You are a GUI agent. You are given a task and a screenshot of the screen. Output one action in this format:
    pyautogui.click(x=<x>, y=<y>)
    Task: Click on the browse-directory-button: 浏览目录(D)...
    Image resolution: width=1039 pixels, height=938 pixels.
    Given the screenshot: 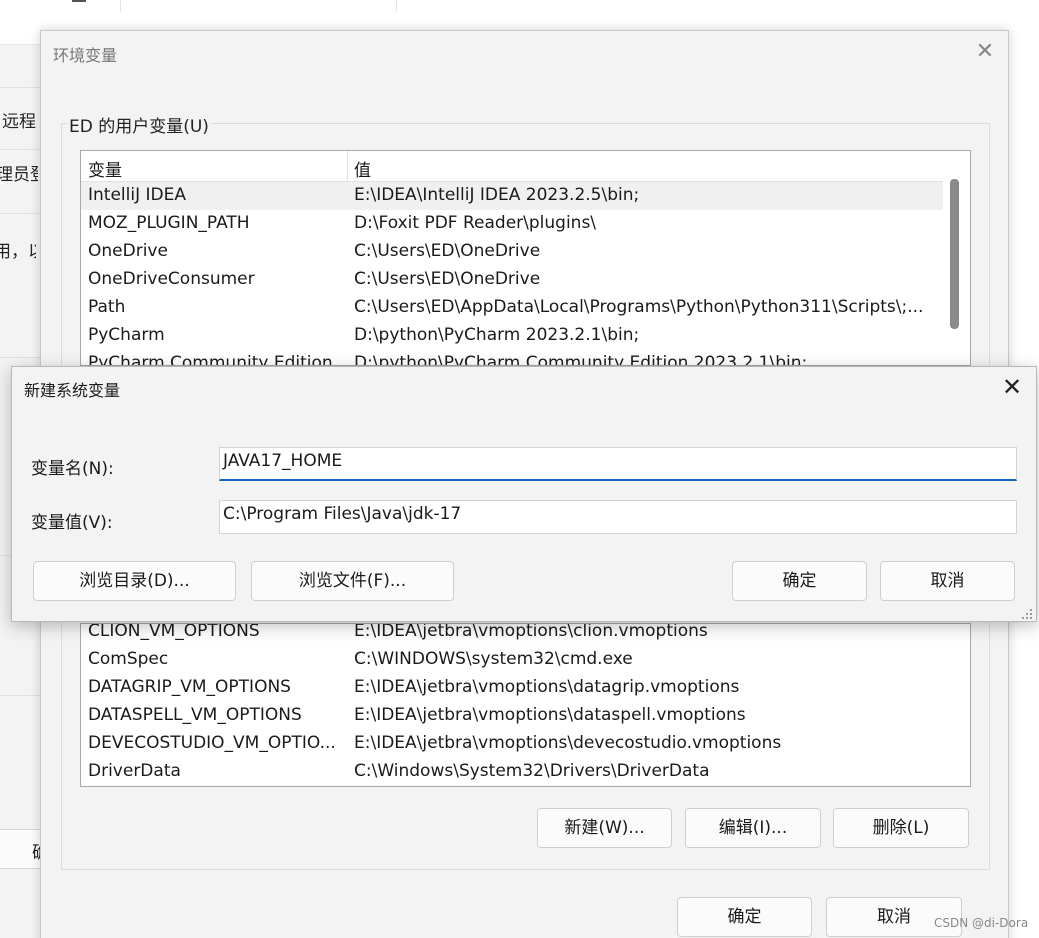 What is the action you would take?
    pyautogui.click(x=134, y=581)
    